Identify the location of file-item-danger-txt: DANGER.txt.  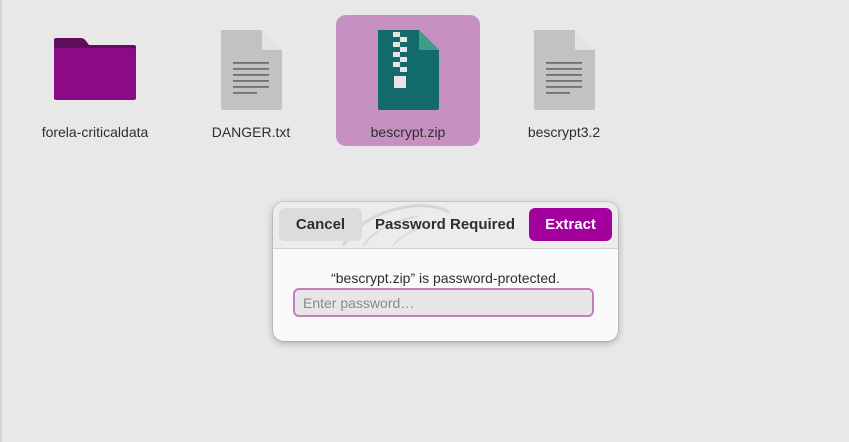
(251, 80).